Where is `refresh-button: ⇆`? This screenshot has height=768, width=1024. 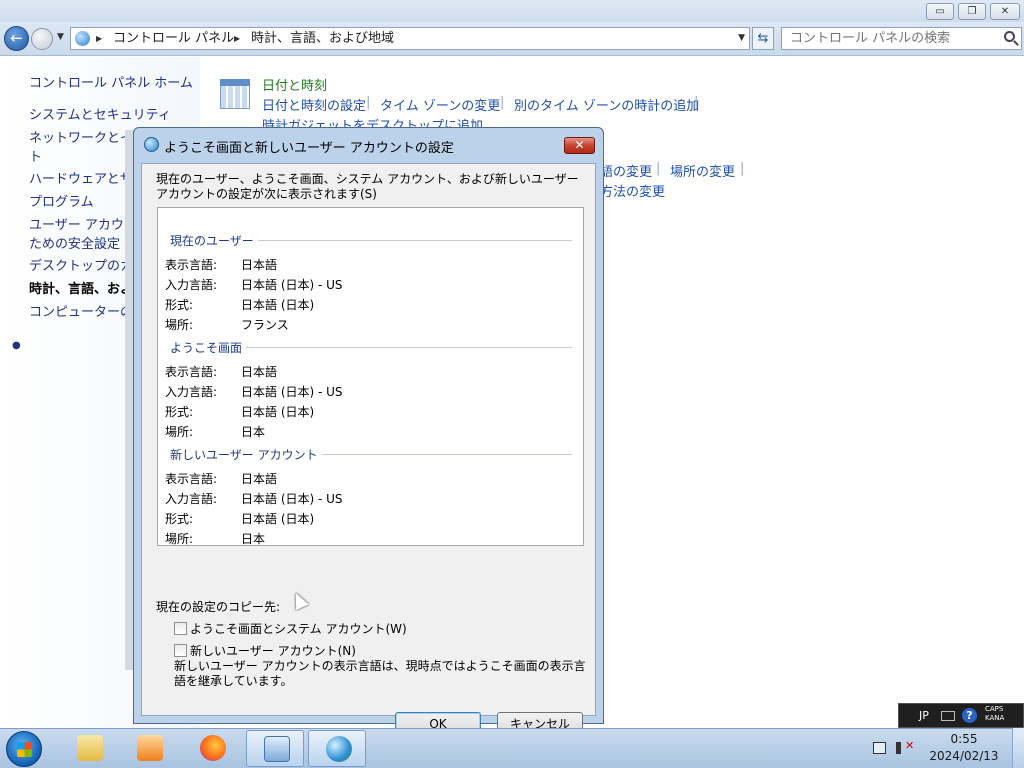
refresh-button: ⇆ is located at coordinates (763, 38).